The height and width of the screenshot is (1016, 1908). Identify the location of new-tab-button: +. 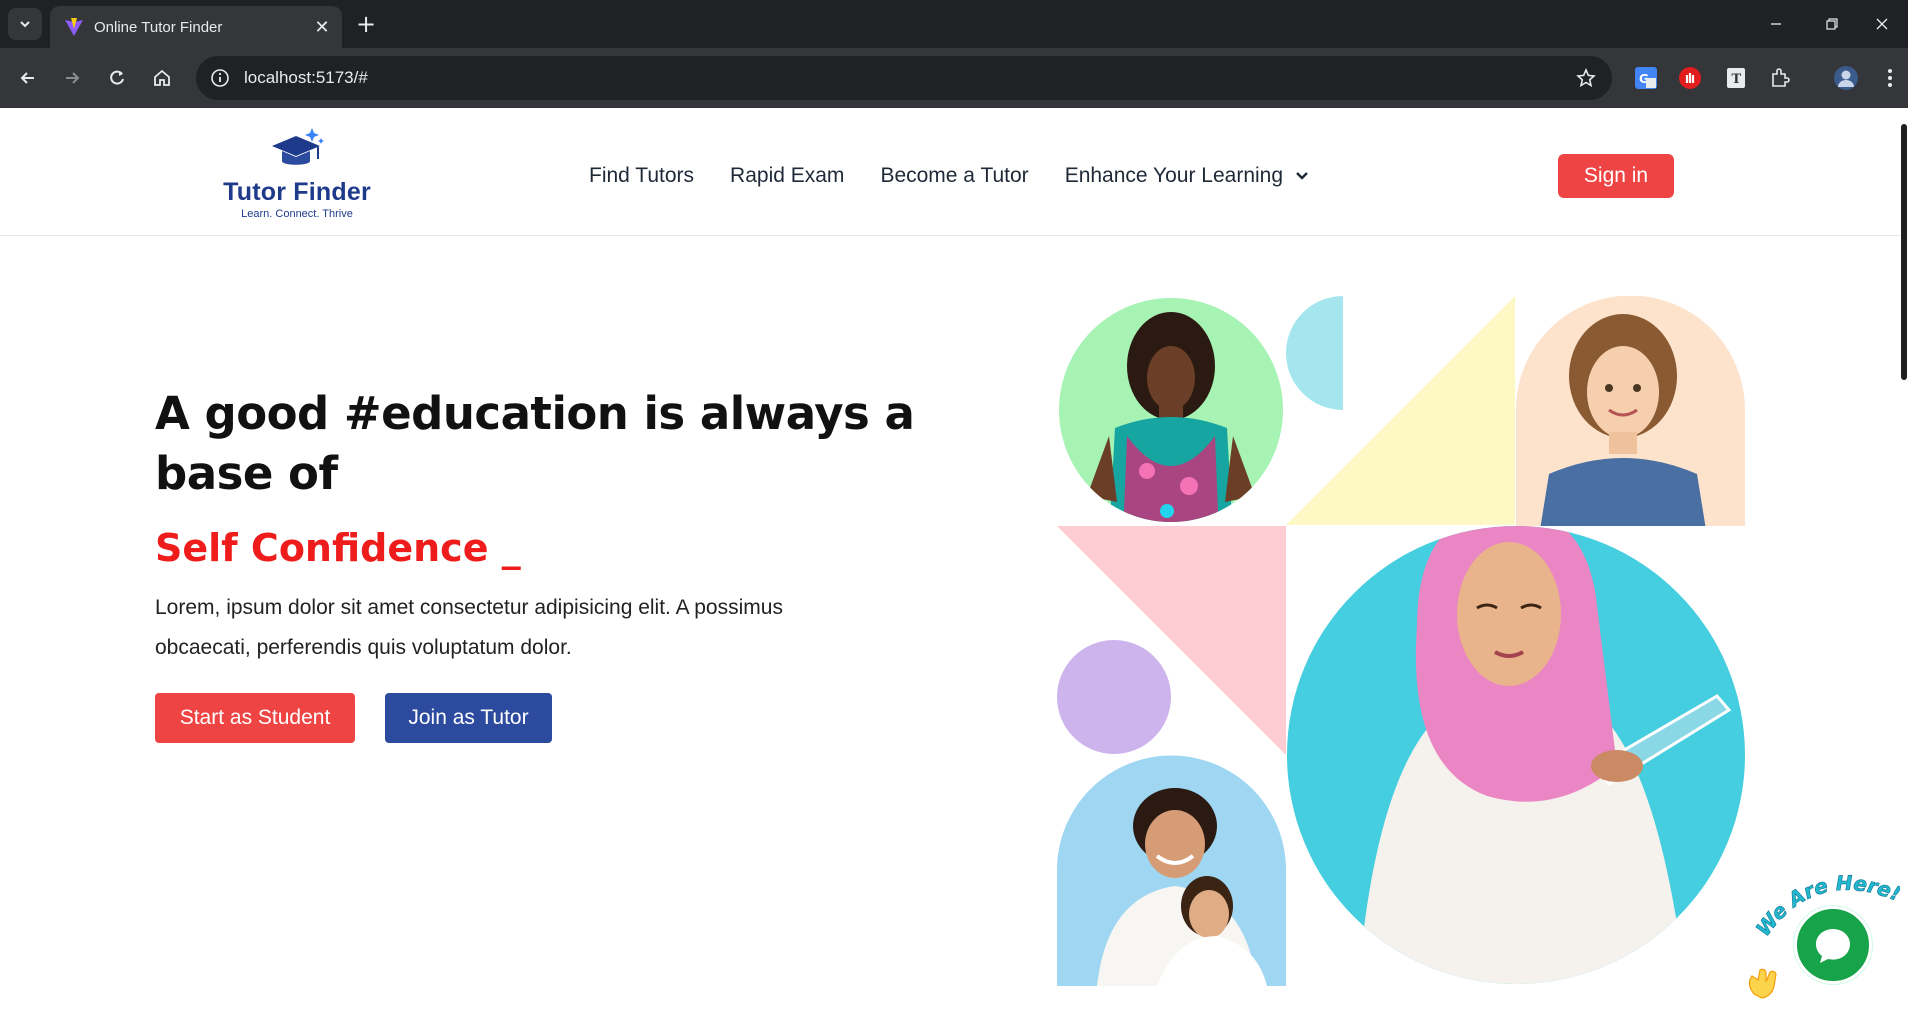
(366, 24).